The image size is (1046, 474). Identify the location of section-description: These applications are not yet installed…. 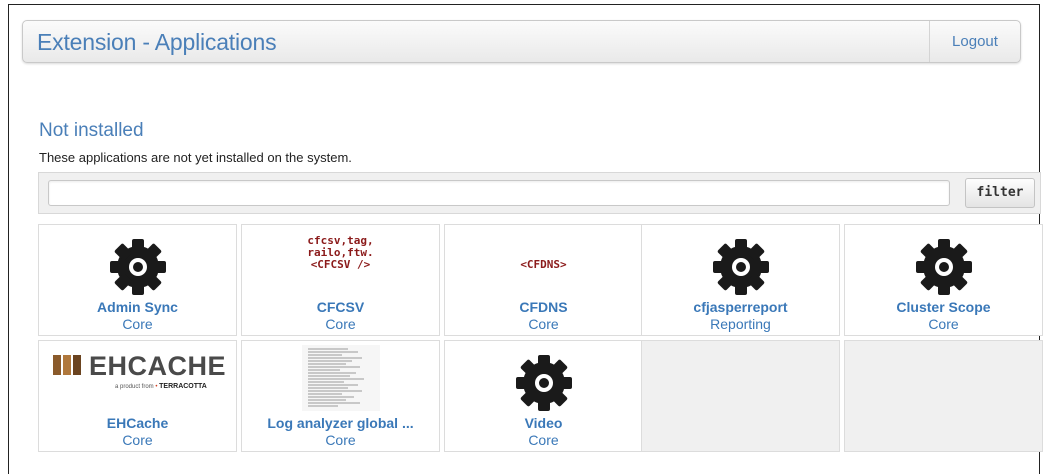
(195, 157).